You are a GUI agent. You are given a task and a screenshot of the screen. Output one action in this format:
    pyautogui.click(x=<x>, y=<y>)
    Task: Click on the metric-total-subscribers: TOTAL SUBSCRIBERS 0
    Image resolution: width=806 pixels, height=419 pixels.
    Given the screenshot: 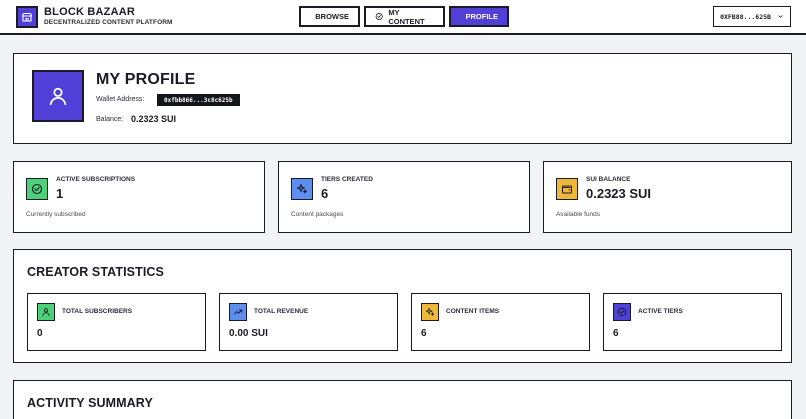 What is the action you would take?
    pyautogui.click(x=116, y=322)
    